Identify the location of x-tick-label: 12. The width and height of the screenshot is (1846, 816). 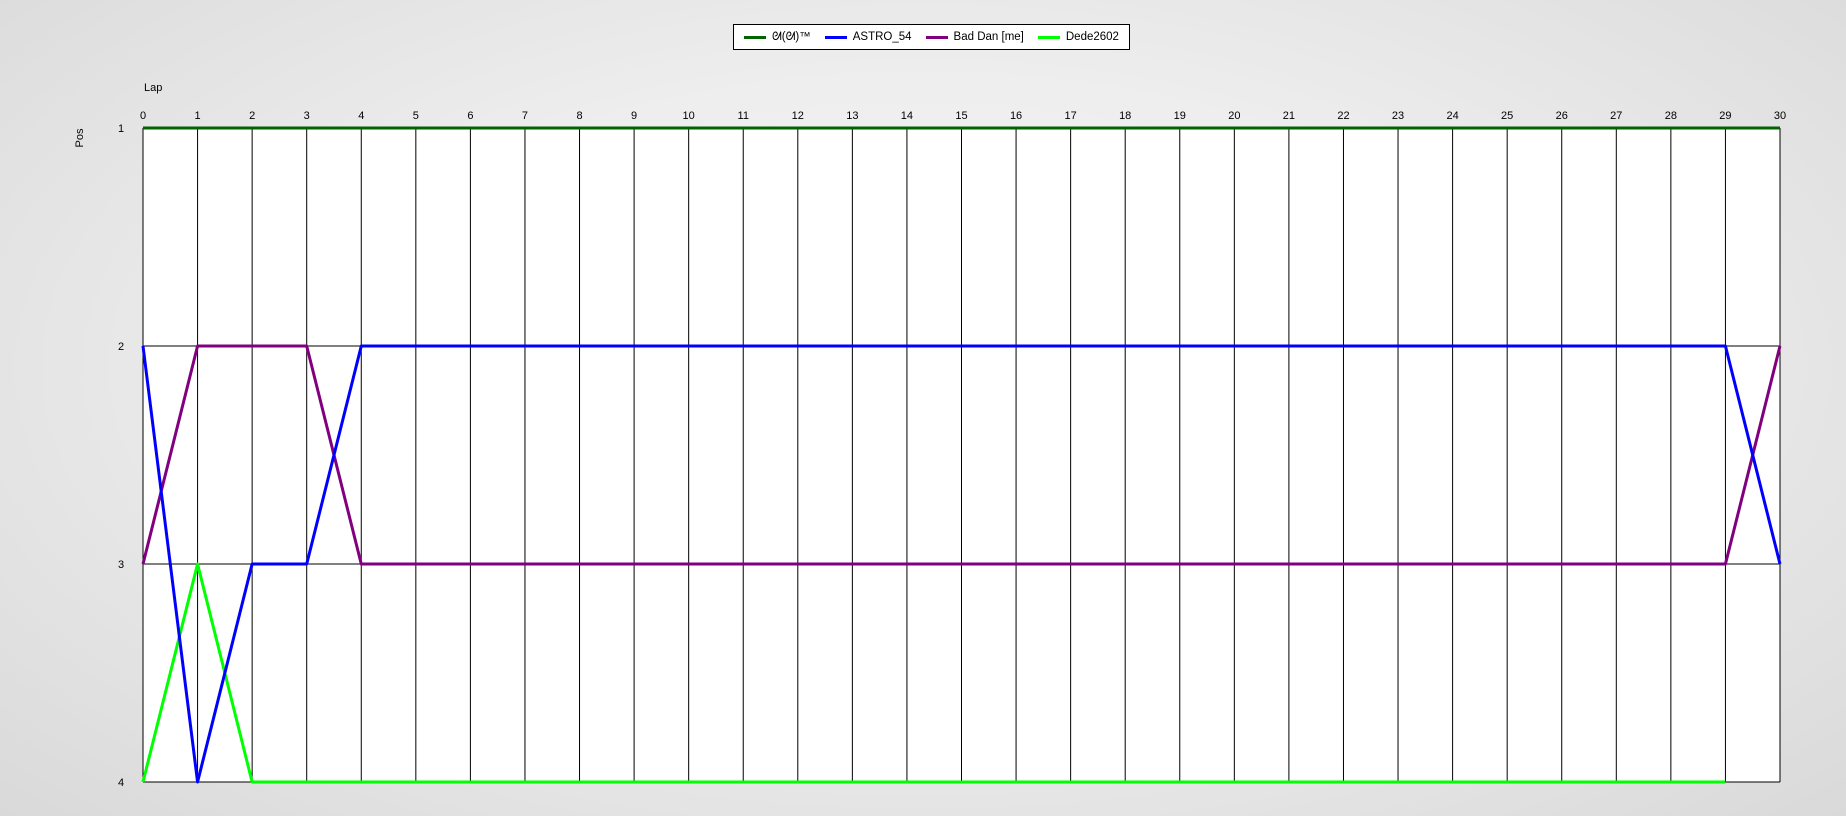
(798, 116).